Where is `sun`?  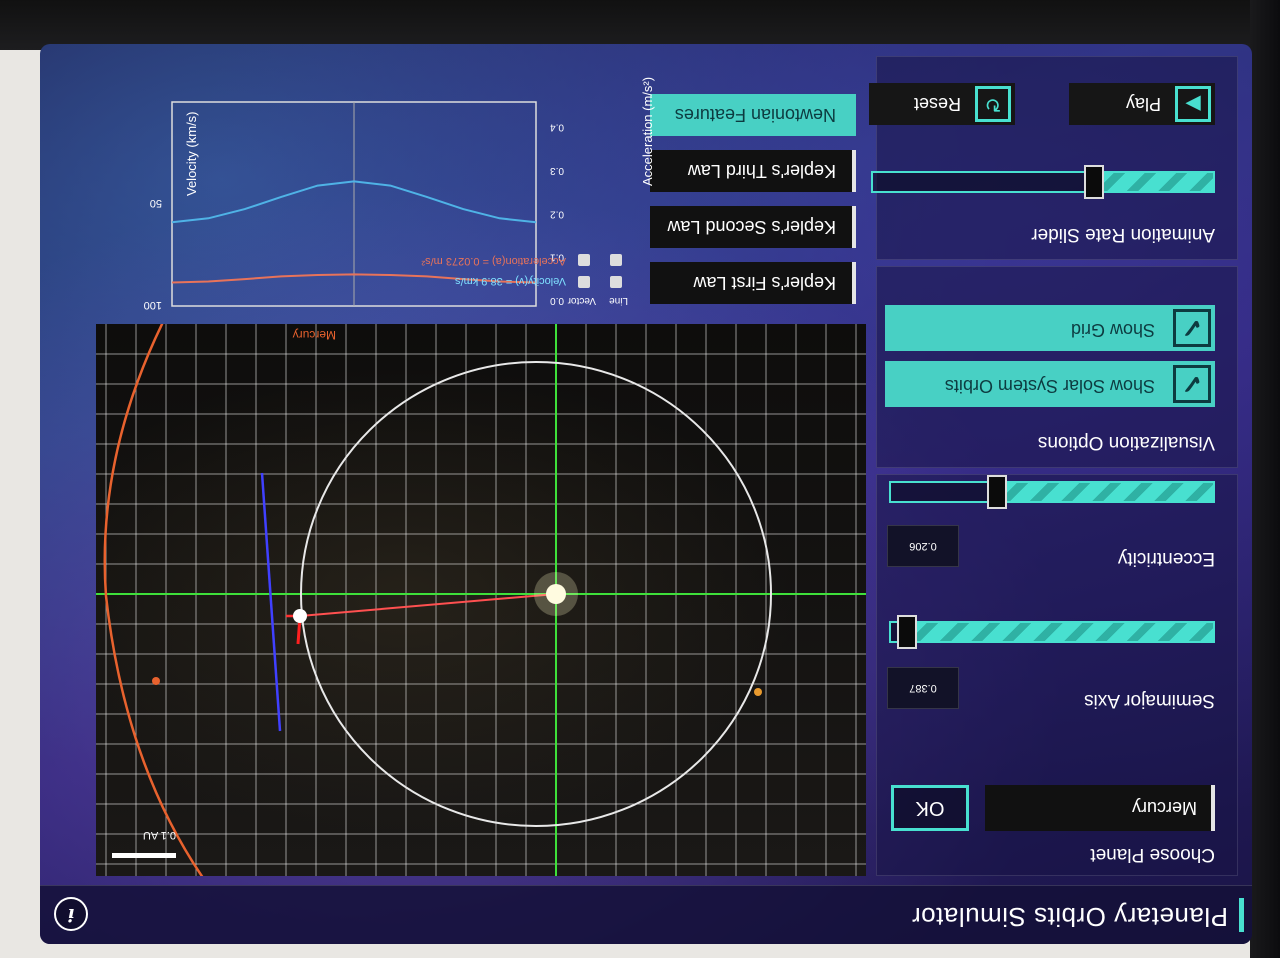
sun is located at coordinates (556, 594).